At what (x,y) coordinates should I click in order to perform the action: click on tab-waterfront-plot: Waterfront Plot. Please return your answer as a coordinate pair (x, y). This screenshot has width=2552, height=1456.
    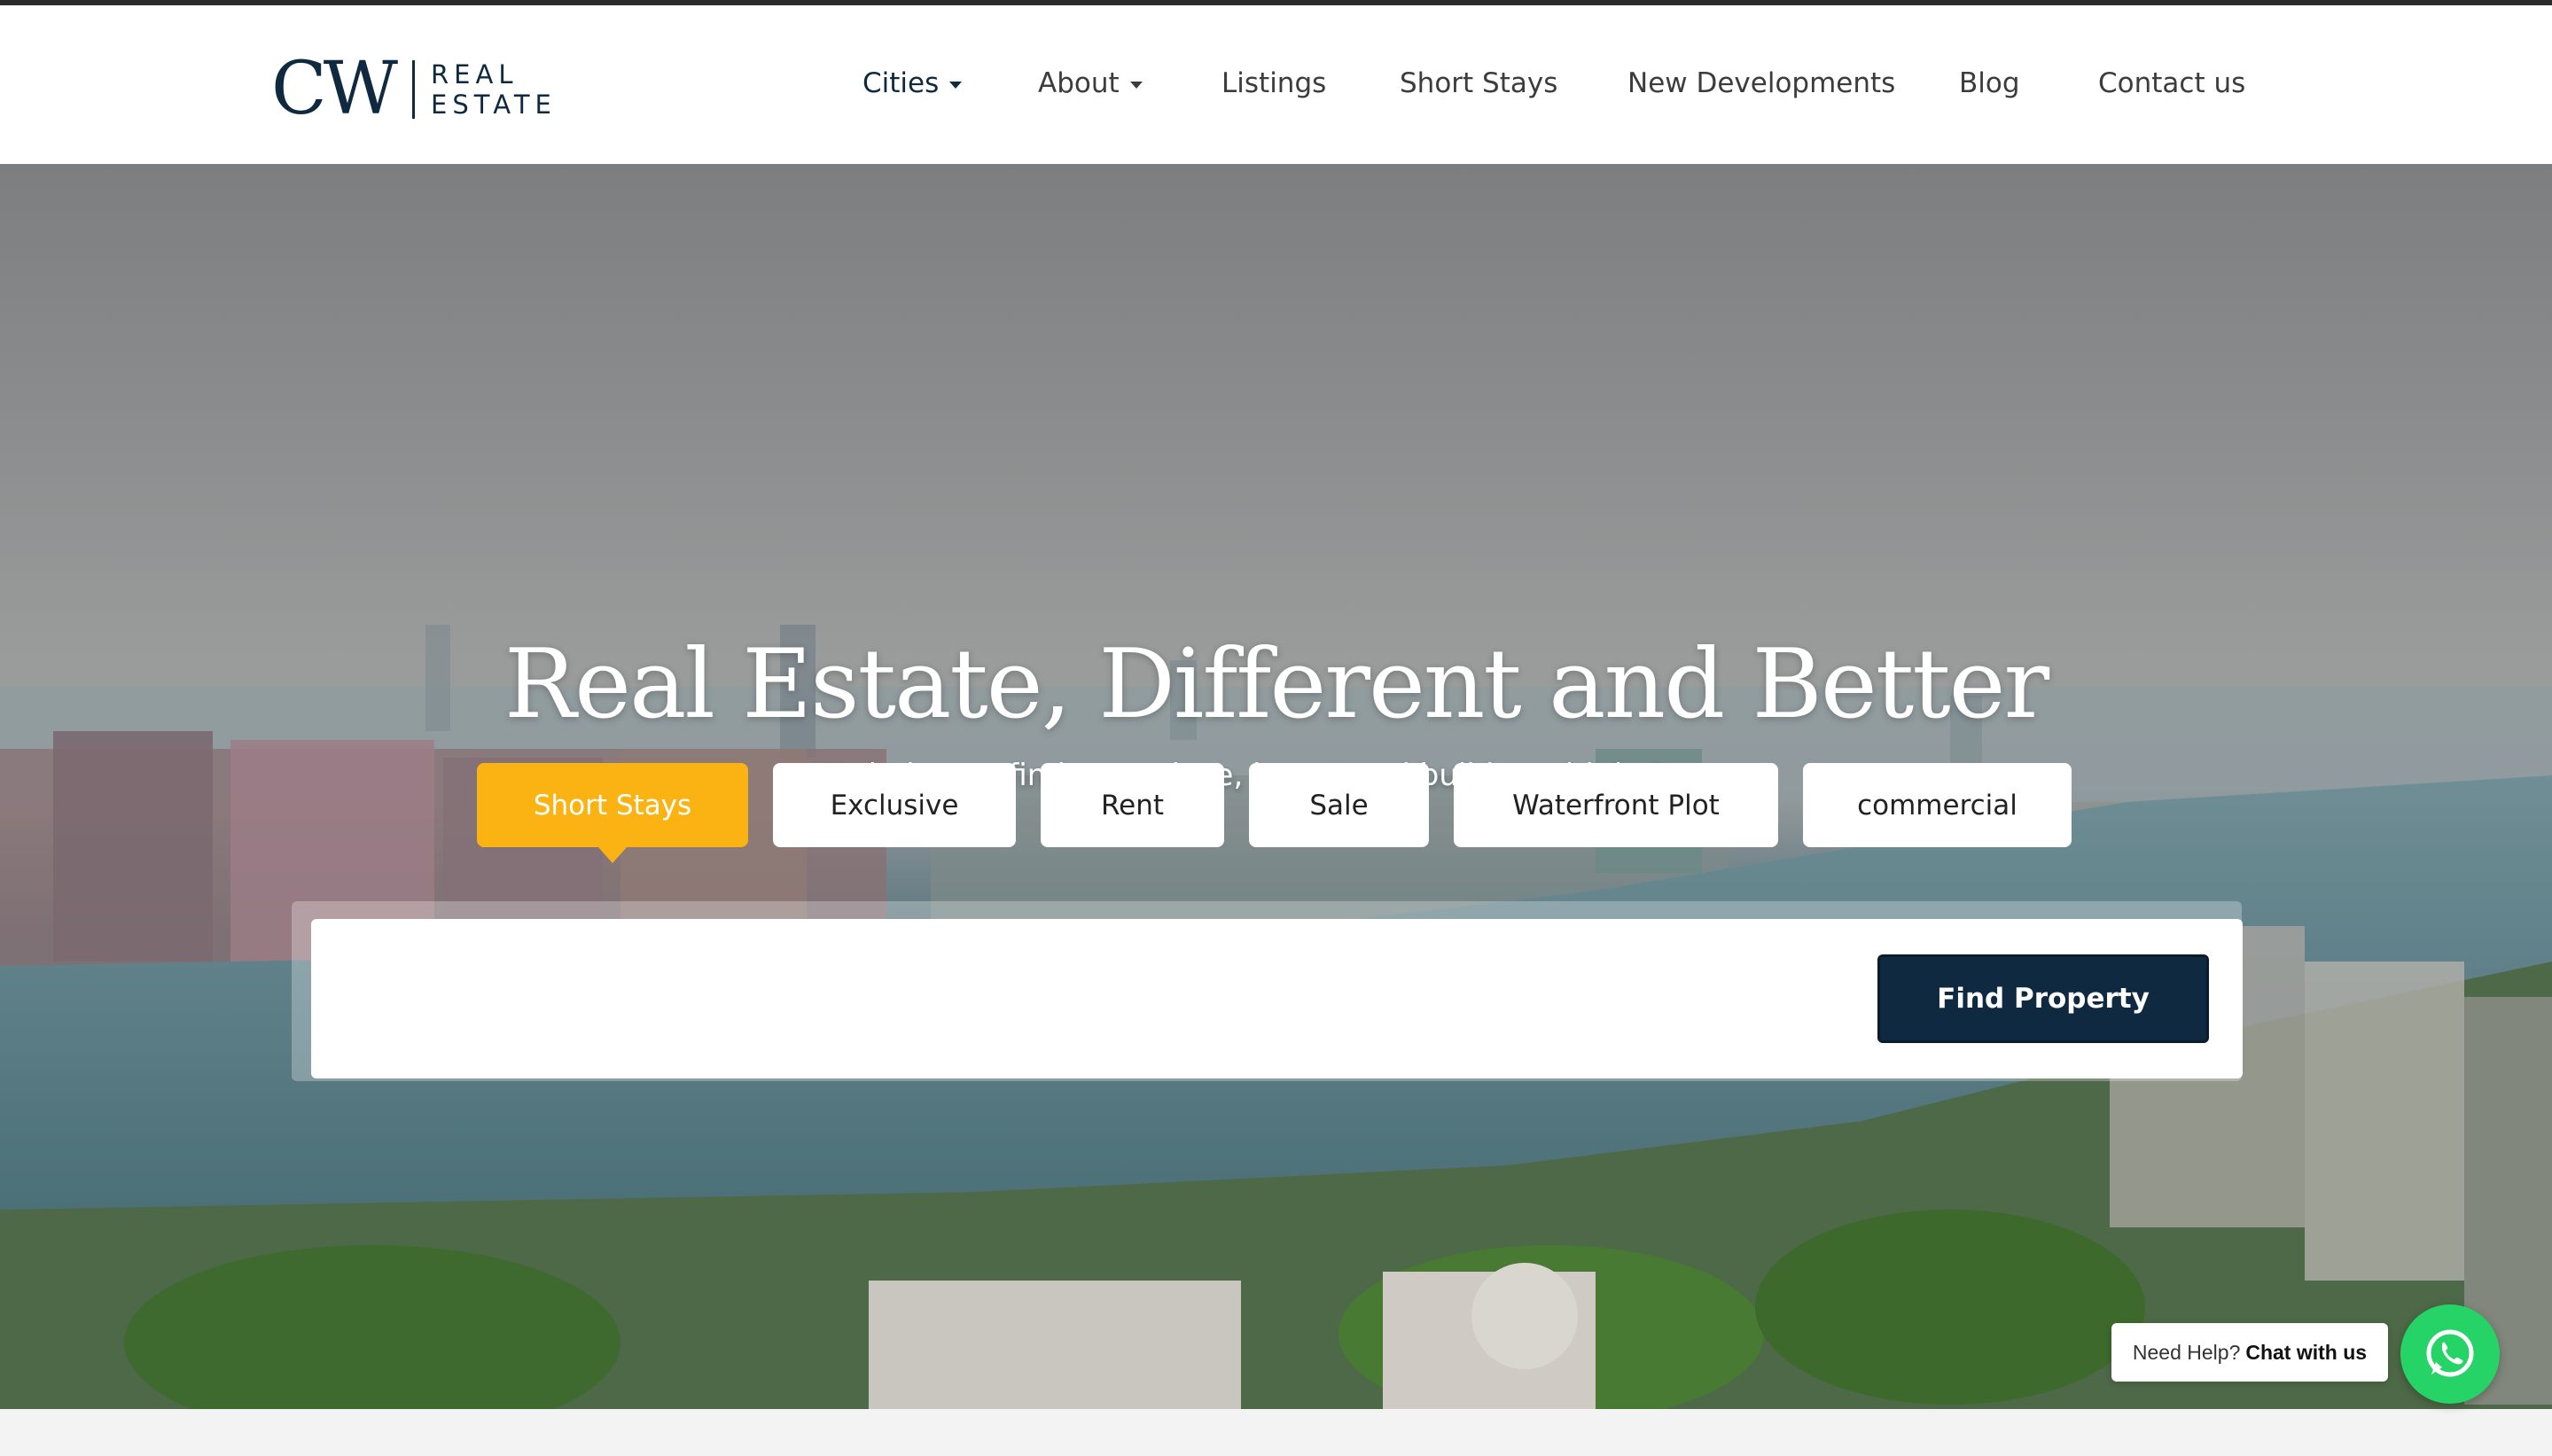
    Looking at the image, I should click on (1616, 805).